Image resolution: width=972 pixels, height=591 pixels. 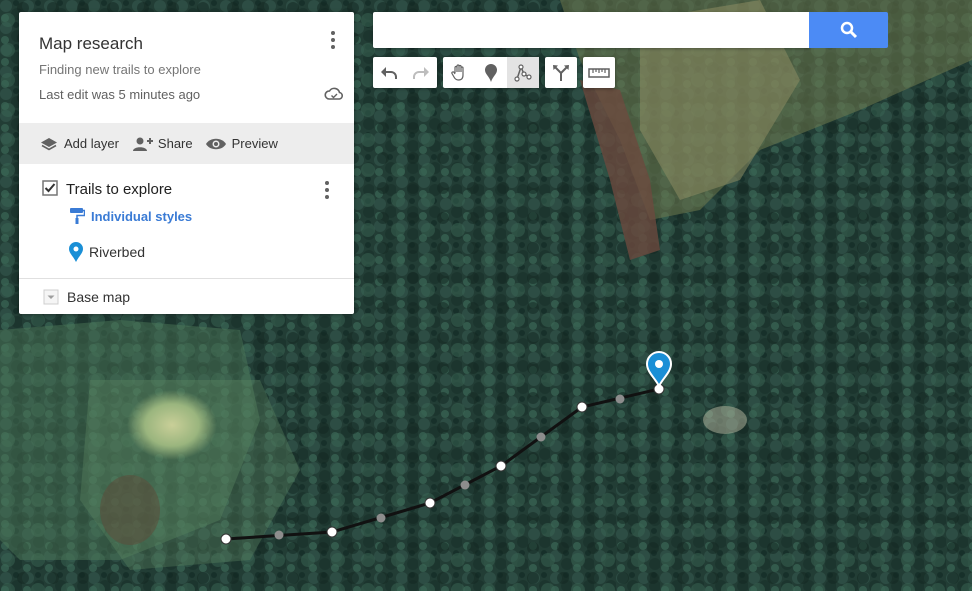 What do you see at coordinates (120, 94) in the screenshot?
I see `last-edit-status: Last edit was 5 minutes ago` at bounding box center [120, 94].